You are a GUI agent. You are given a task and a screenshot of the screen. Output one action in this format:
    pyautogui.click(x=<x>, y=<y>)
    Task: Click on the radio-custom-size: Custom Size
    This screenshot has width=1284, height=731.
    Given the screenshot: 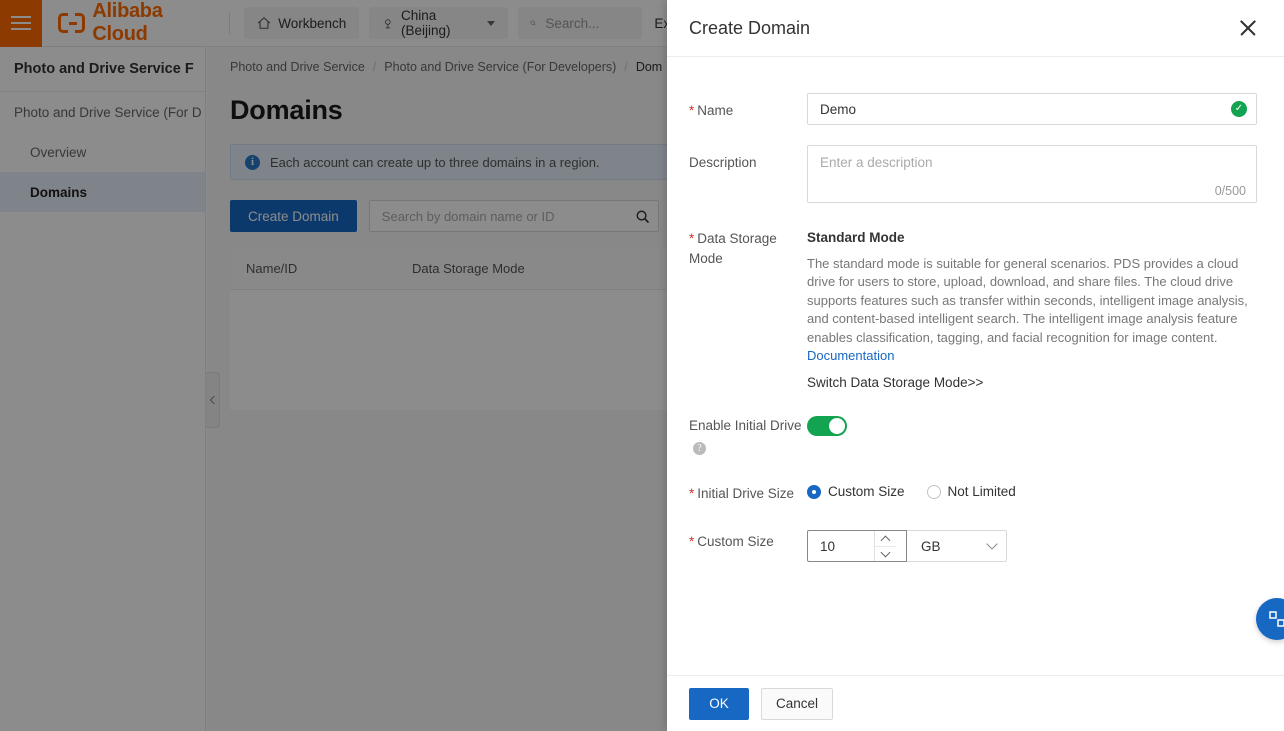 What is the action you would take?
    pyautogui.click(x=856, y=491)
    